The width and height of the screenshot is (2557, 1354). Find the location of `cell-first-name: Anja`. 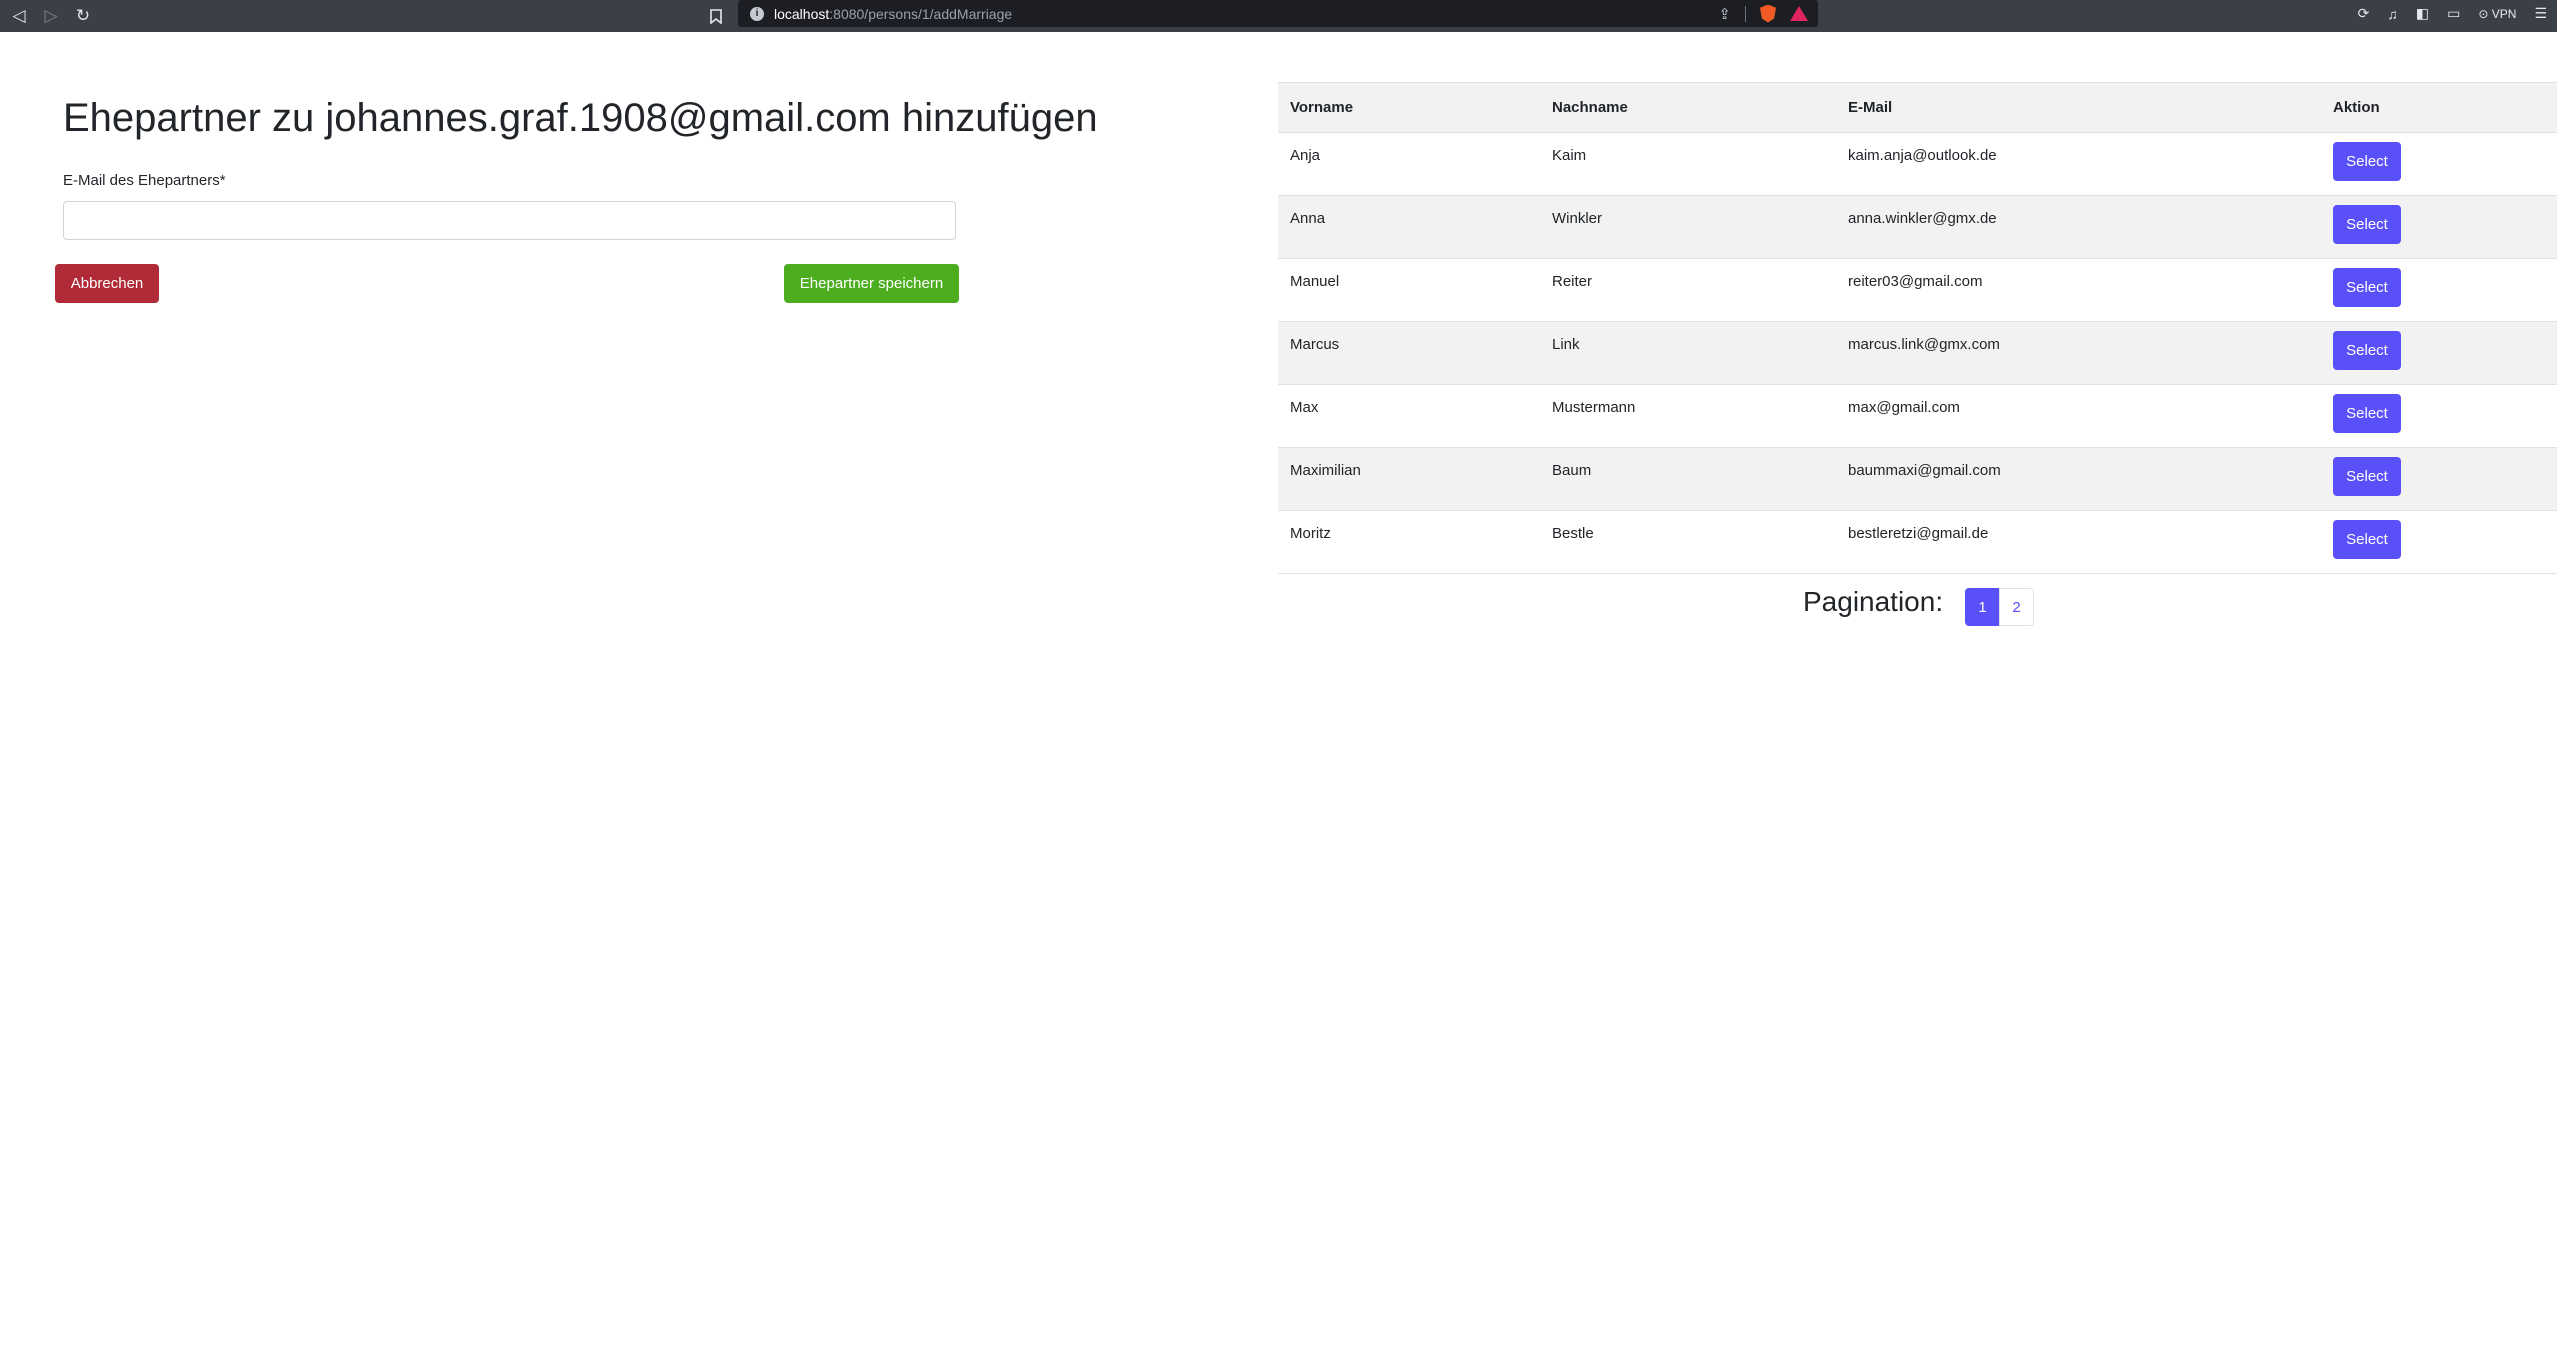

cell-first-name: Anja is located at coordinates (1409, 164).